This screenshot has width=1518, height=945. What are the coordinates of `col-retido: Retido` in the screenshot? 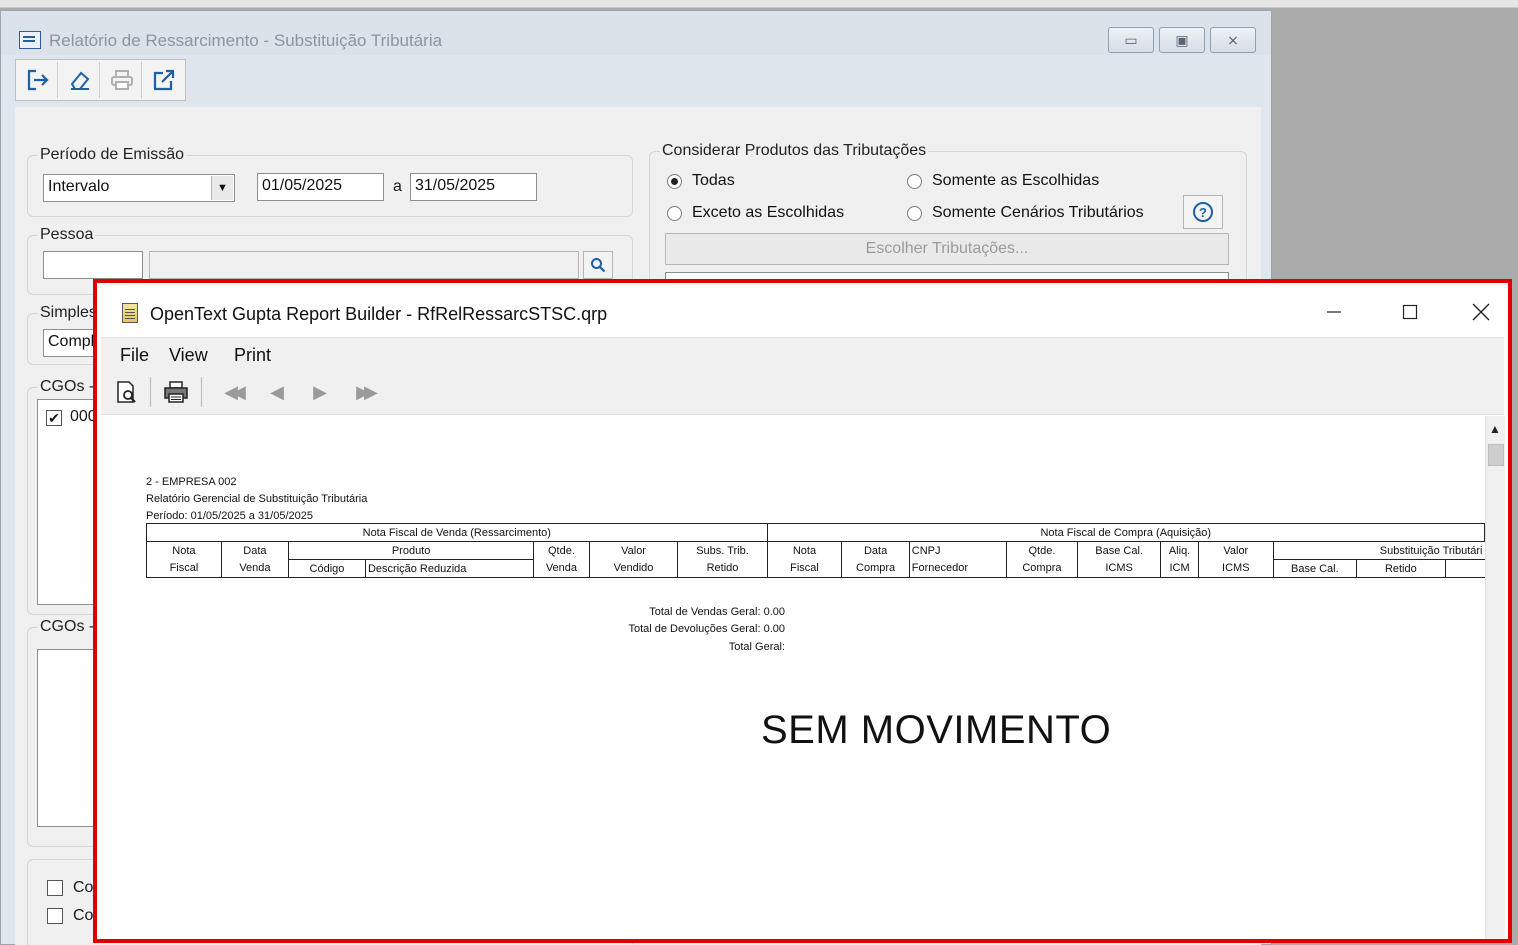 It's located at (722, 568).